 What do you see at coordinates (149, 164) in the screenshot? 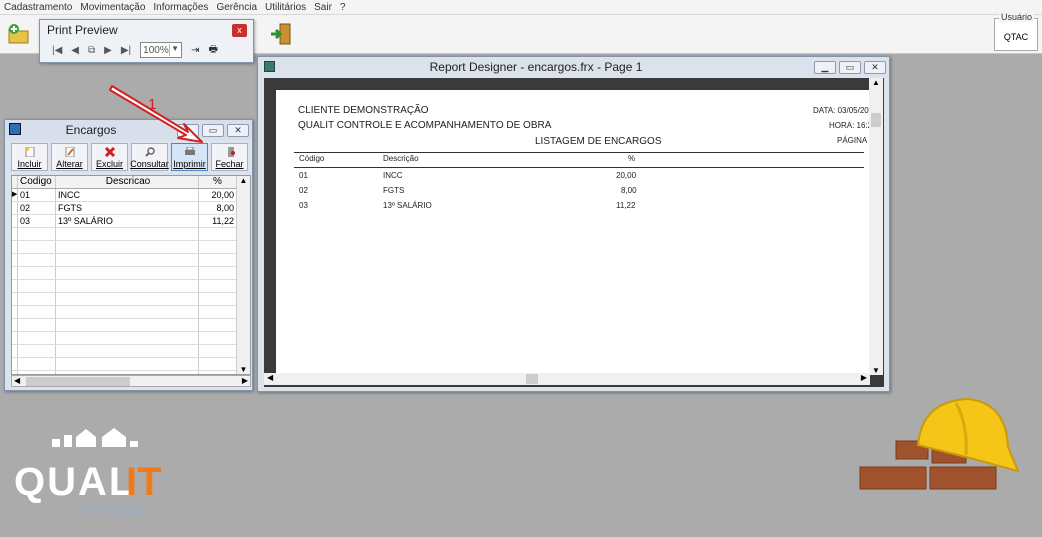
I see `consultar-label: Consultar` at bounding box center [149, 164].